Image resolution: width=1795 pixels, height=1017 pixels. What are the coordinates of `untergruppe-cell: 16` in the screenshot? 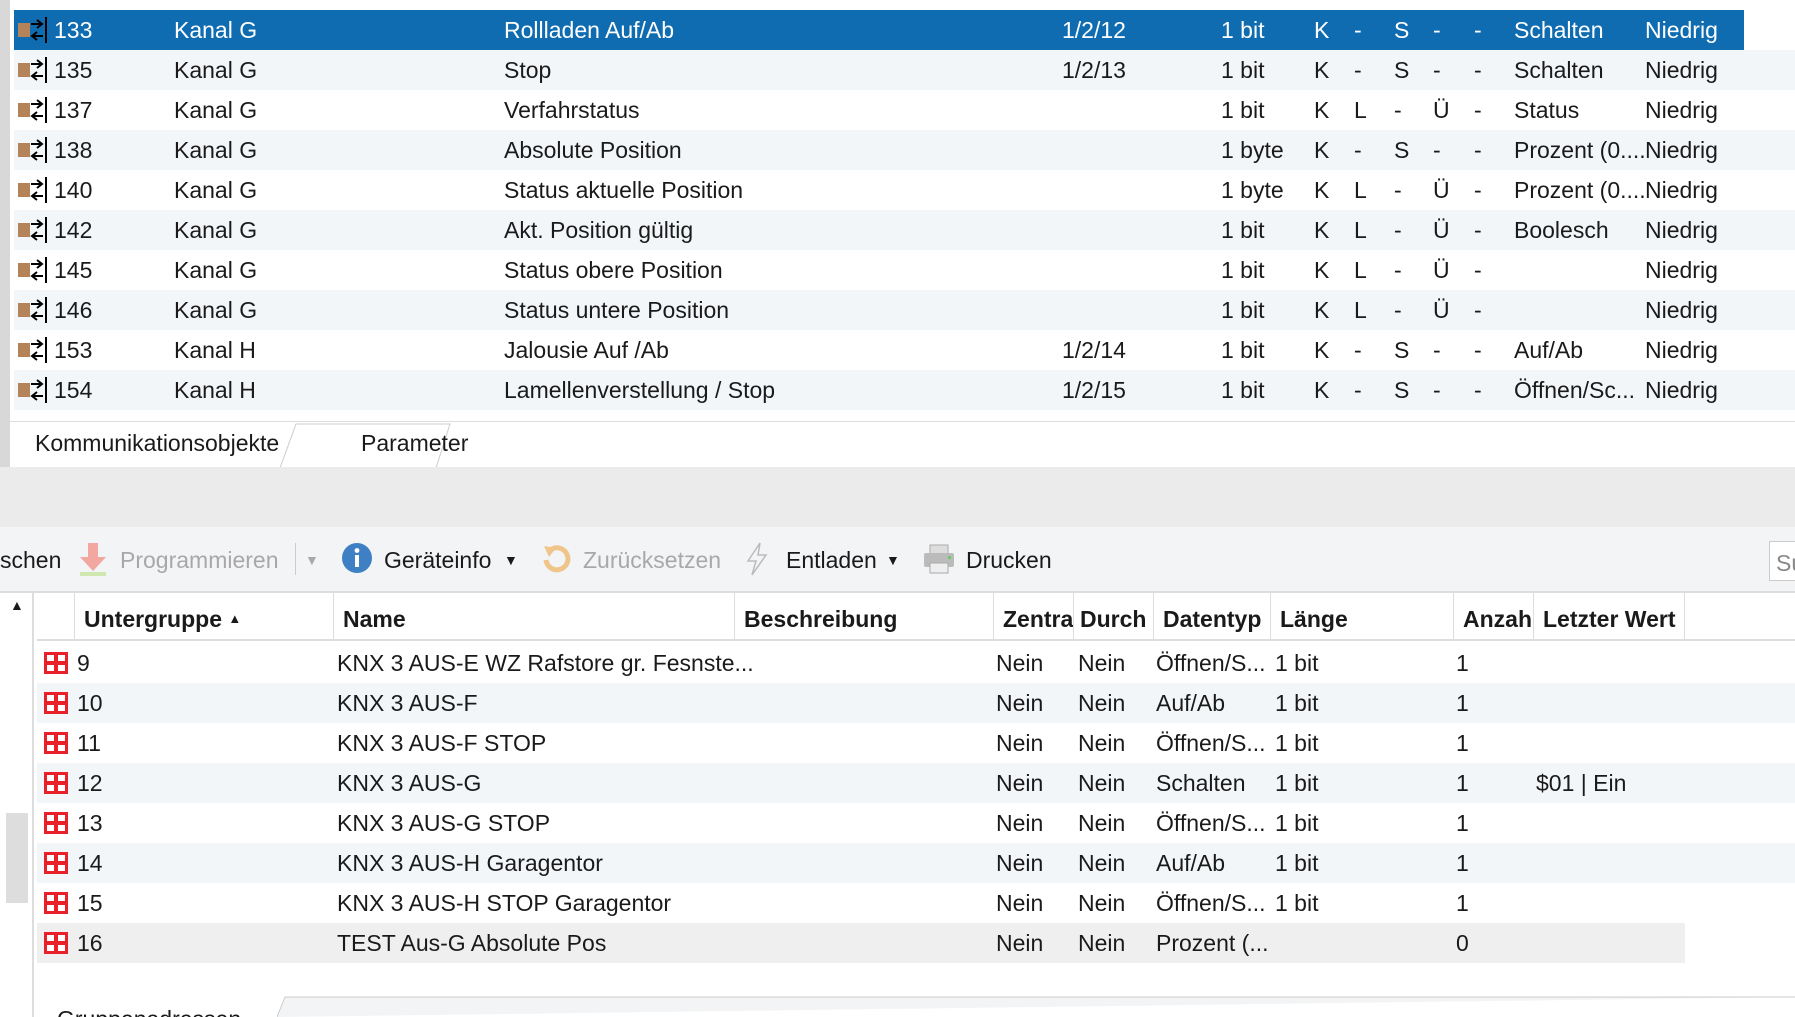 It's located at (90, 943).